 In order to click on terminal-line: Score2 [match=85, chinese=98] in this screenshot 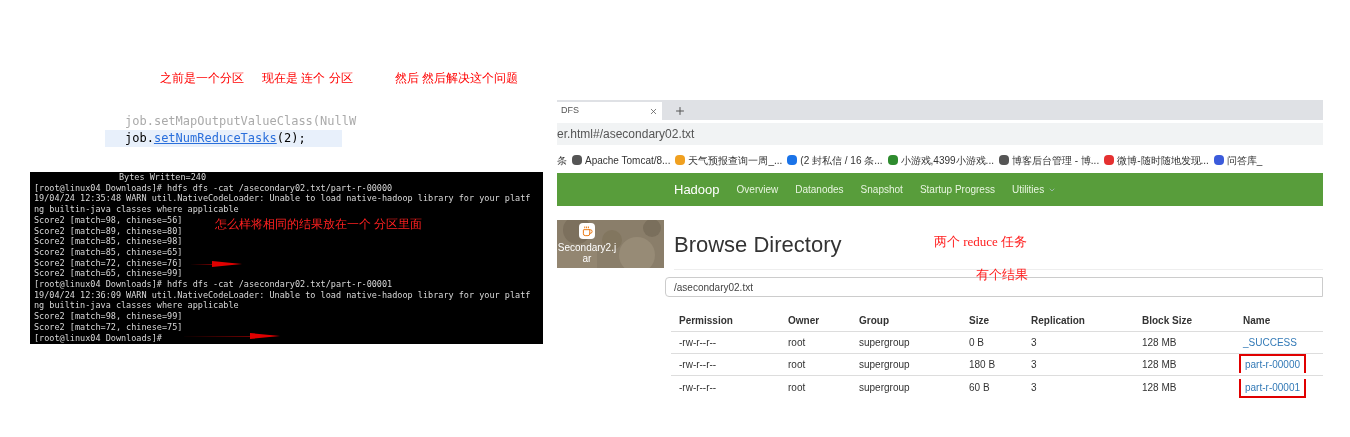, I will do `click(108, 241)`.